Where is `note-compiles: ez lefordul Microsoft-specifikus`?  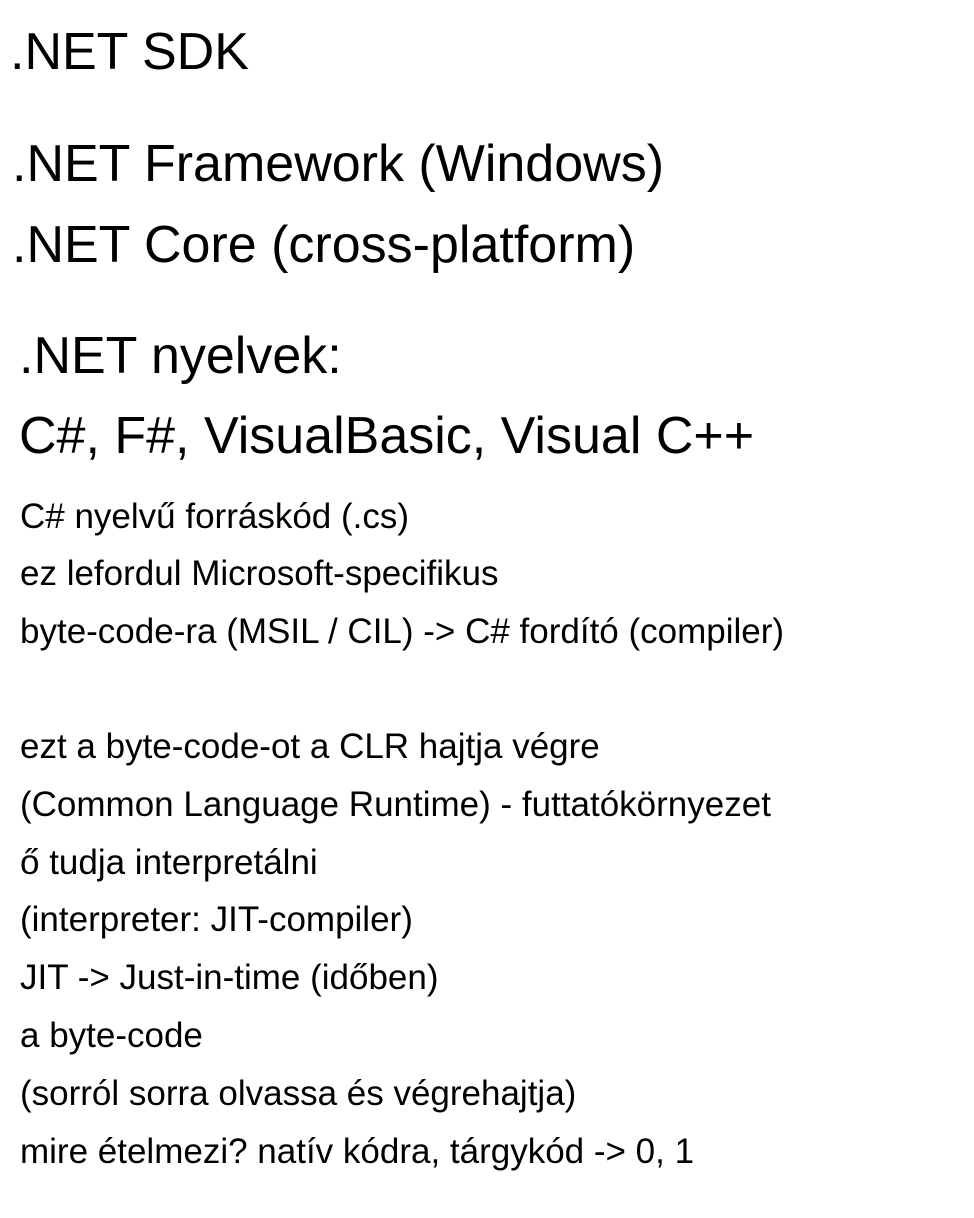
note-compiles: ez lefordul Microsoft-specifikus is located at coordinates (259, 573).